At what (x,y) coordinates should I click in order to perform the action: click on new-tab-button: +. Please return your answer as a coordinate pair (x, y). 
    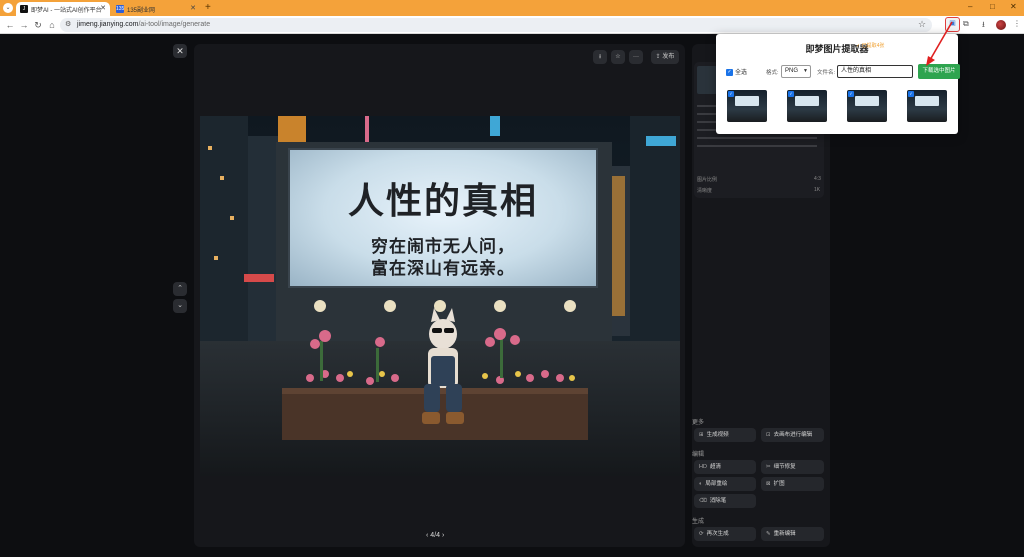
    Looking at the image, I should click on (208, 7).